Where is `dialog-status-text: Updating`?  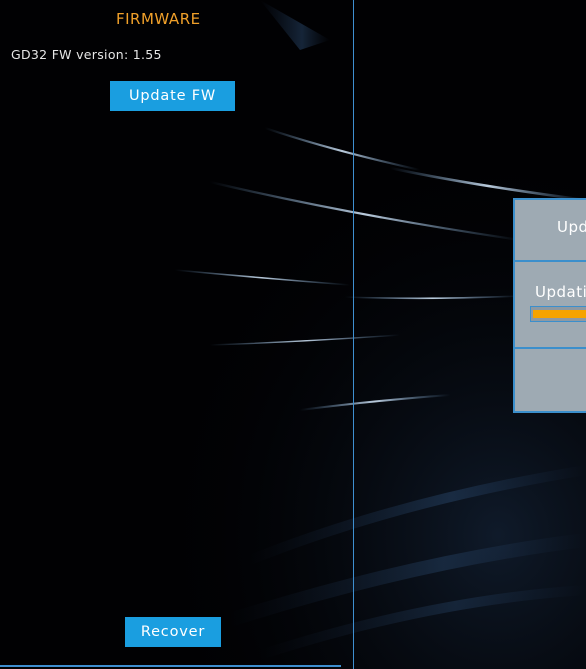
dialog-status-text: Updating is located at coordinates (560, 292).